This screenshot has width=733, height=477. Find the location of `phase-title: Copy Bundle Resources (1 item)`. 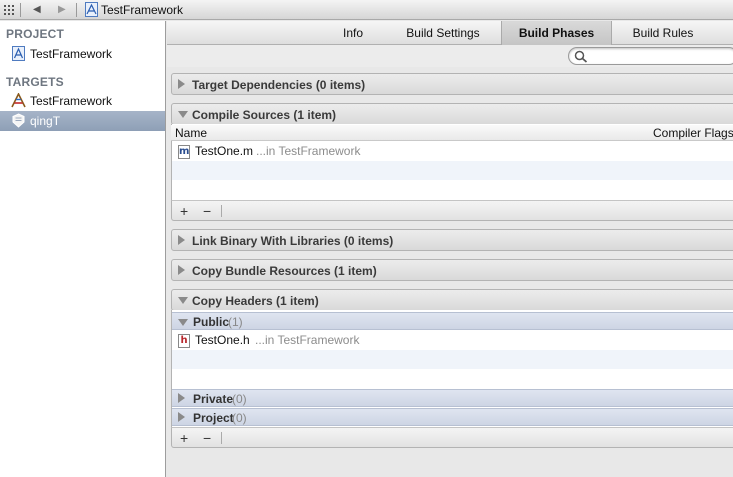

phase-title: Copy Bundle Resources (1 item) is located at coordinates (284, 271).